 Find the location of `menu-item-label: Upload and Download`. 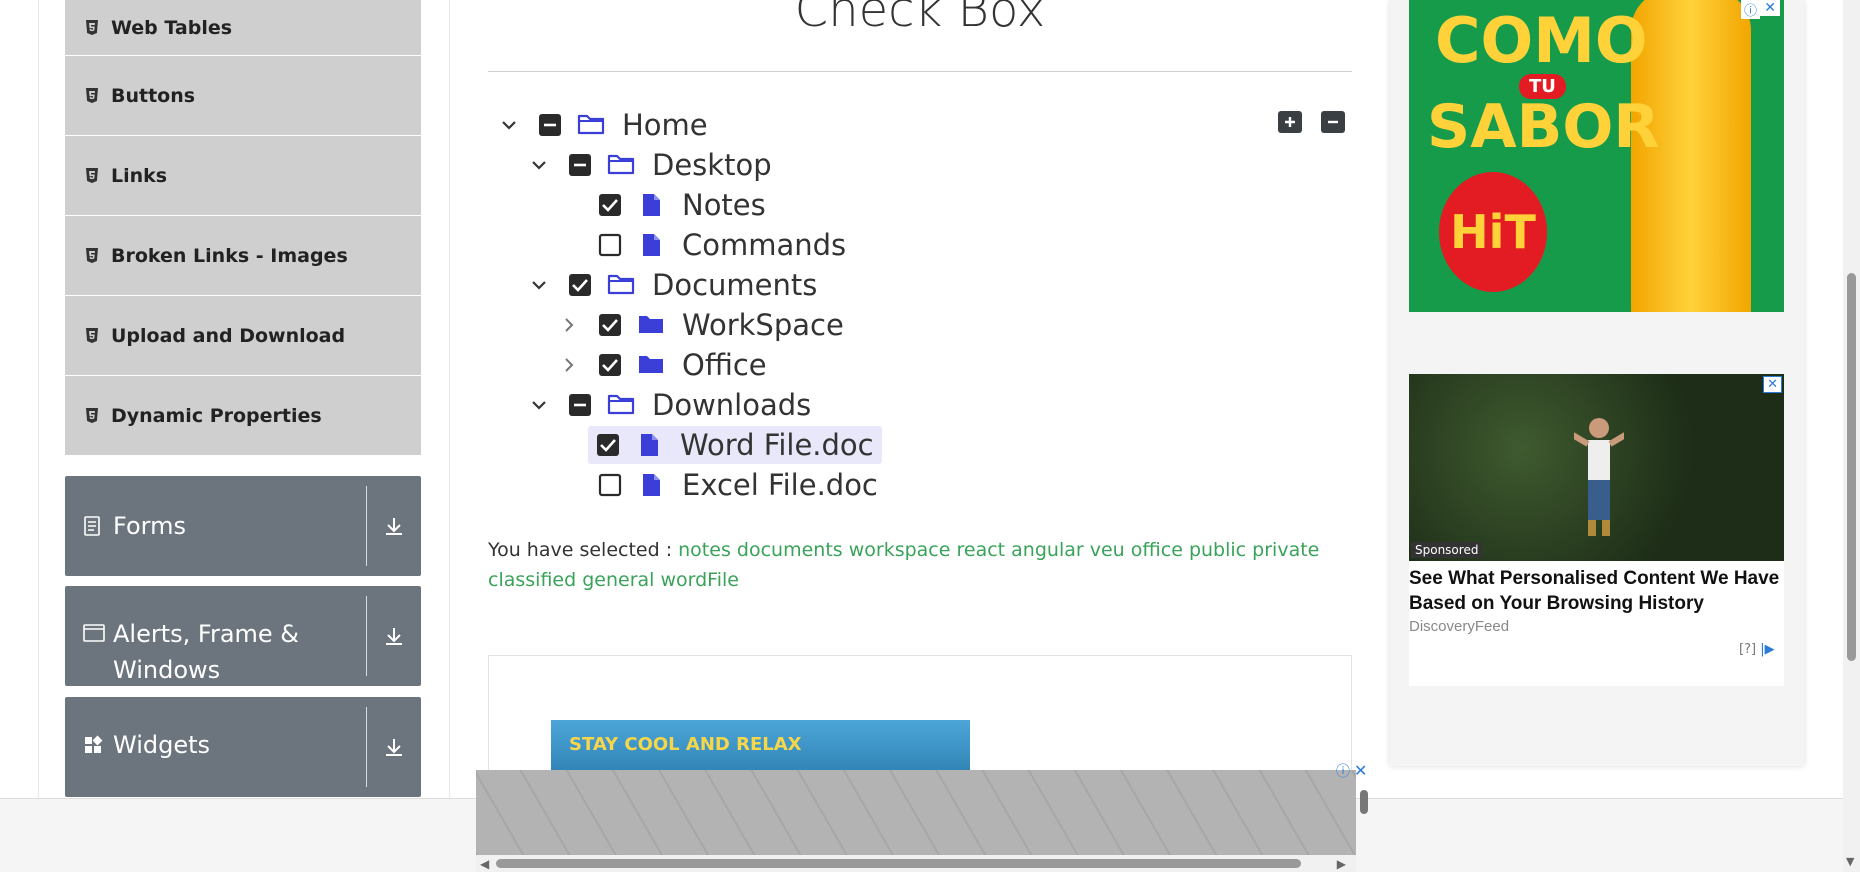

menu-item-label: Upload and Download is located at coordinates (228, 335).